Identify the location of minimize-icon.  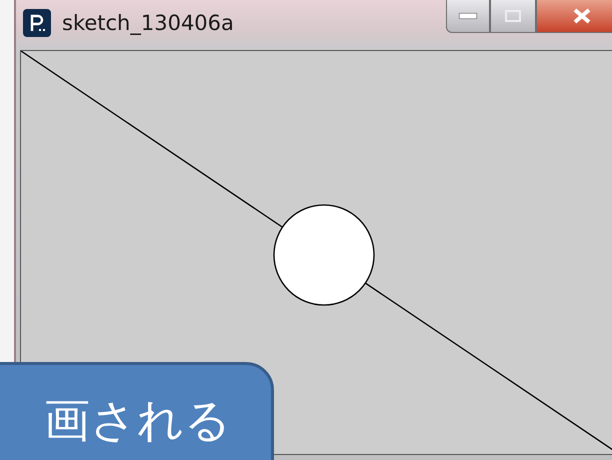
(468, 16).